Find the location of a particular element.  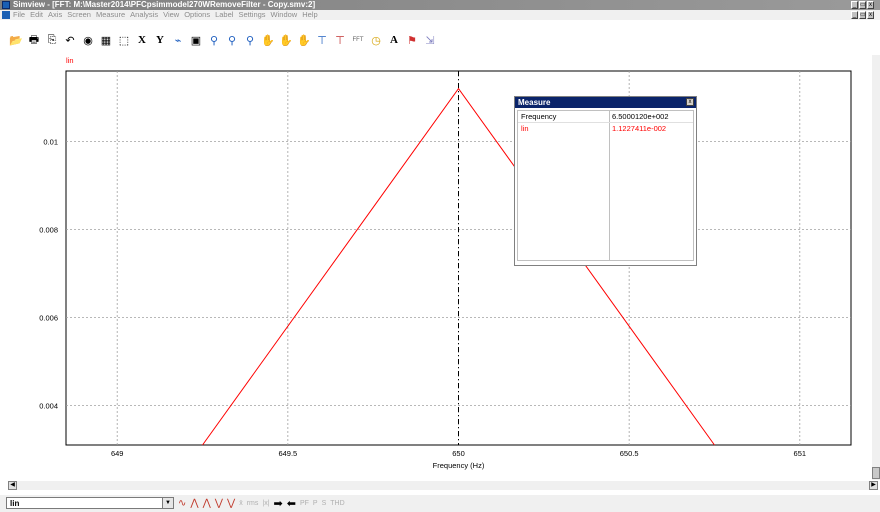

doc-maximize-icon: ▭ is located at coordinates (862, 15).